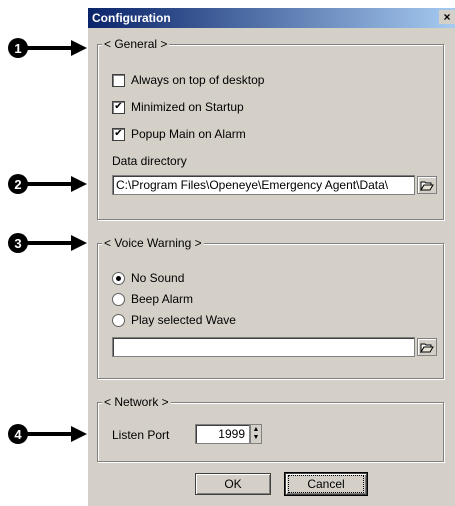  What do you see at coordinates (256, 437) in the screenshot?
I see `spin-down-icon: ▼` at bounding box center [256, 437].